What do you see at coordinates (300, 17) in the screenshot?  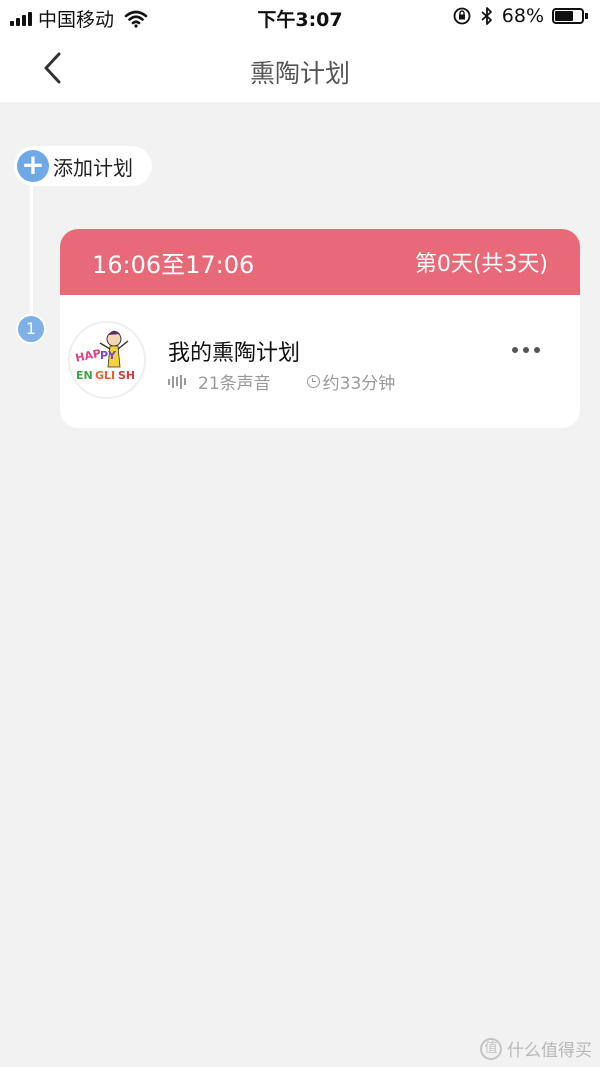 I see `status-bar: 中国移动 下午3:07 68%` at bounding box center [300, 17].